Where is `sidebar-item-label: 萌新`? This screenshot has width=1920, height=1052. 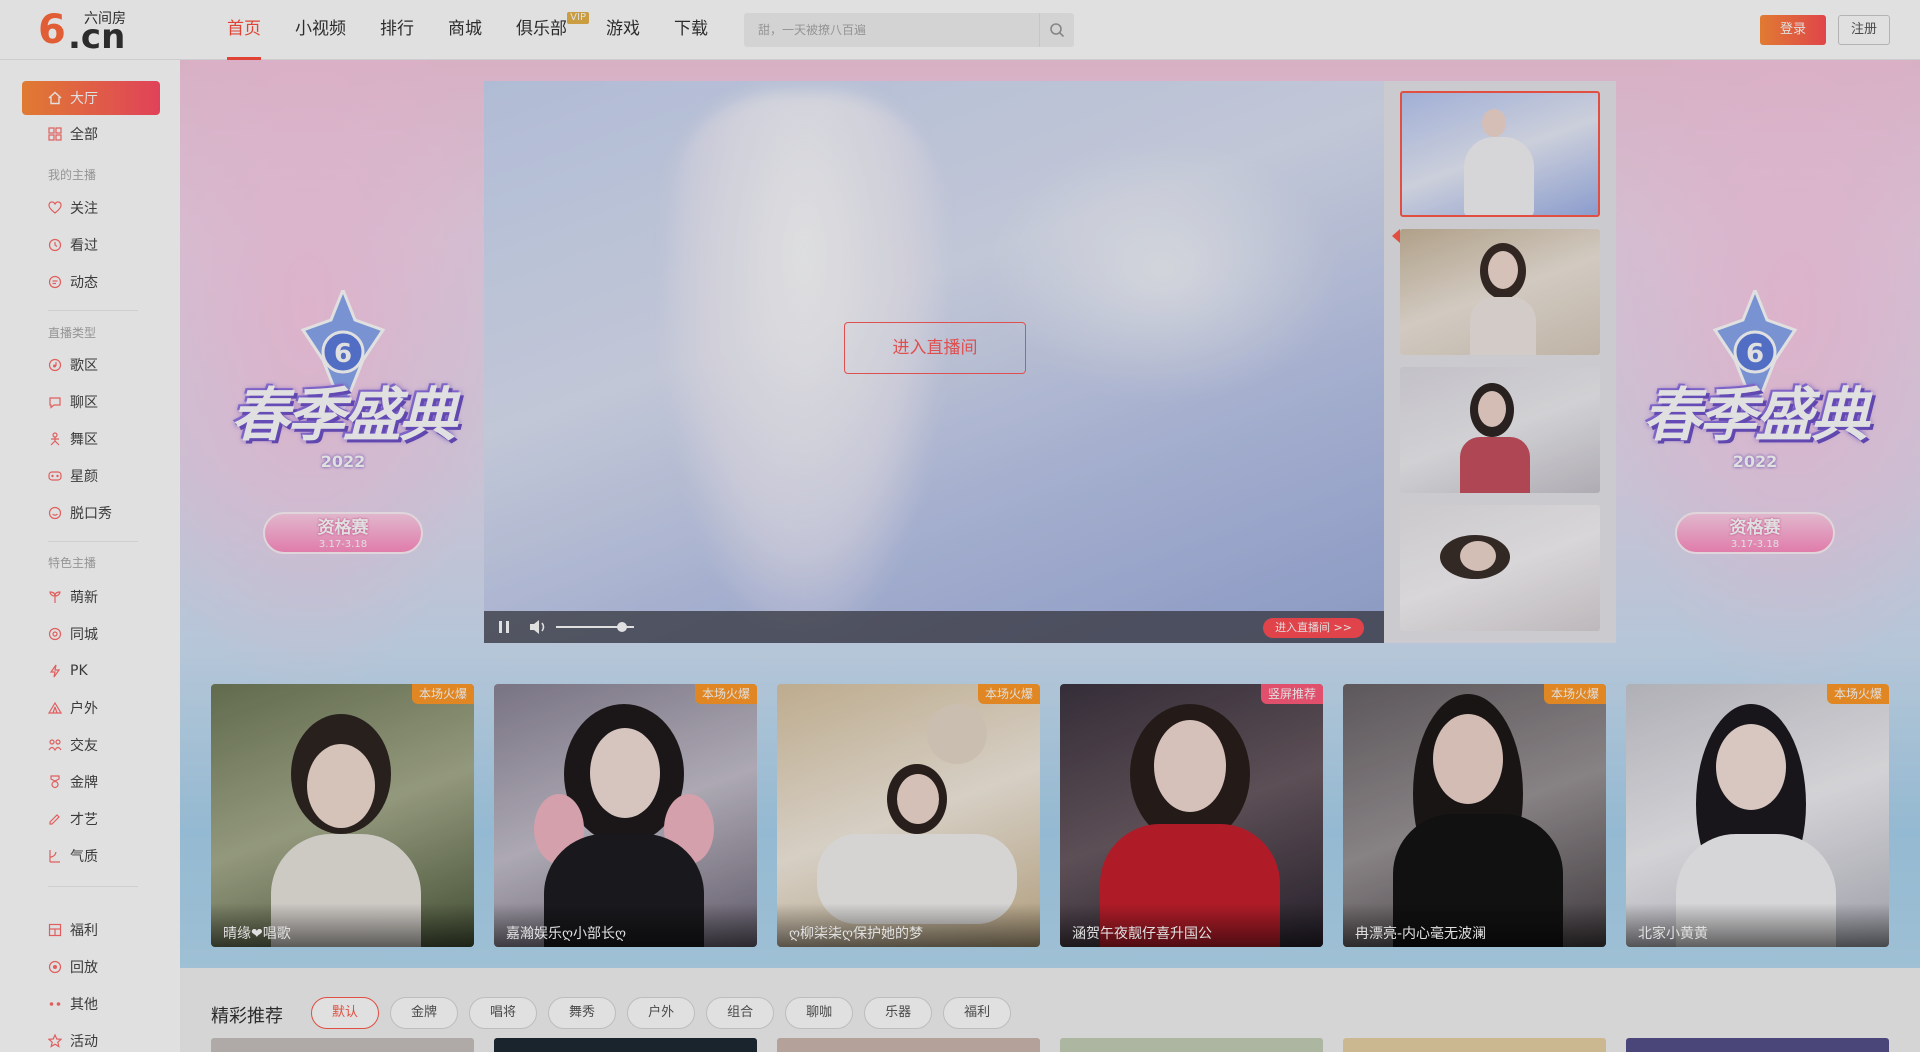 sidebar-item-label: 萌新 is located at coordinates (84, 598).